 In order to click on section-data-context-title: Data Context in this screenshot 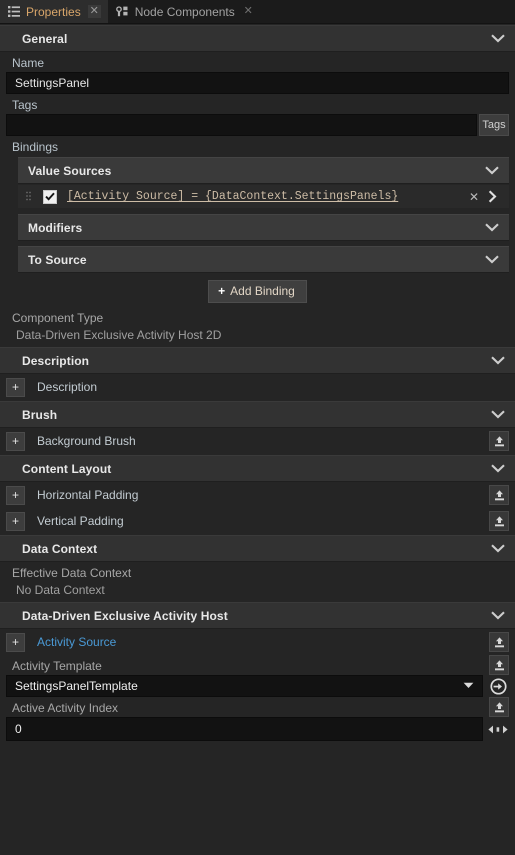, I will do `click(60, 548)`.